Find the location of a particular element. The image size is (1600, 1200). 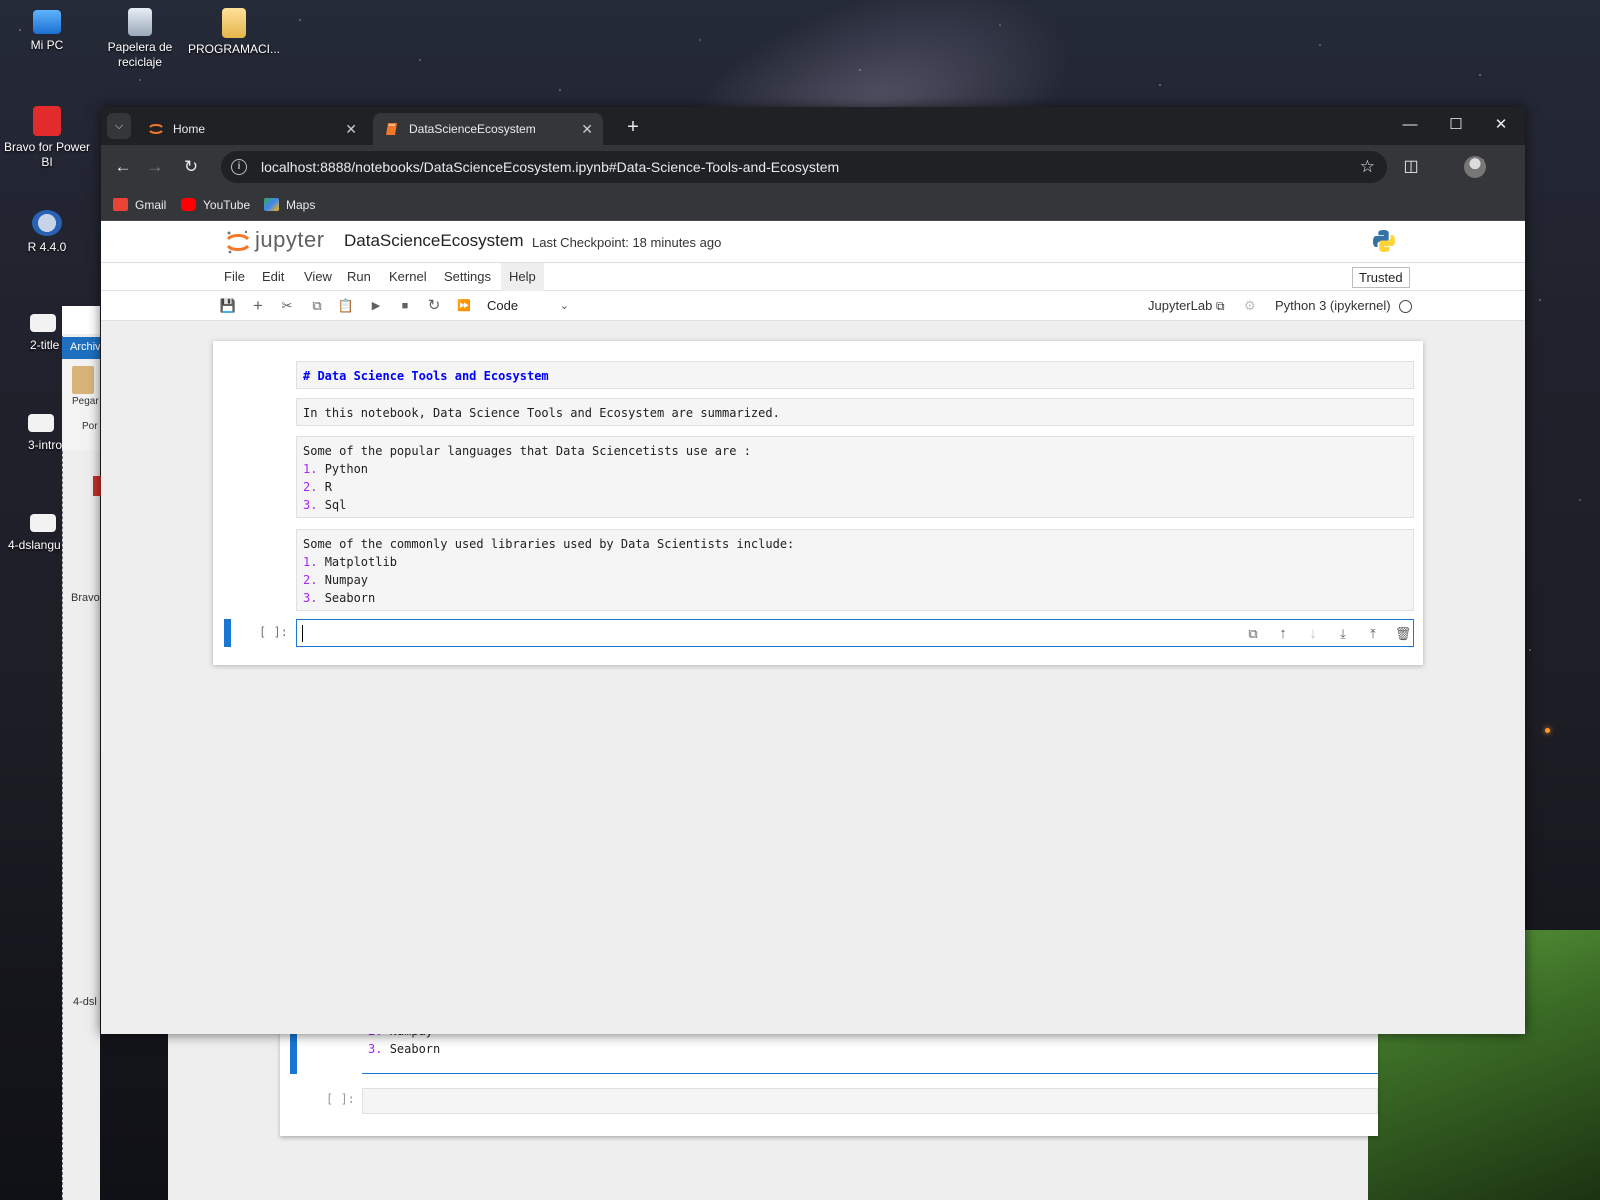

debugger-icon: ⚙ is located at coordinates (1250, 306).